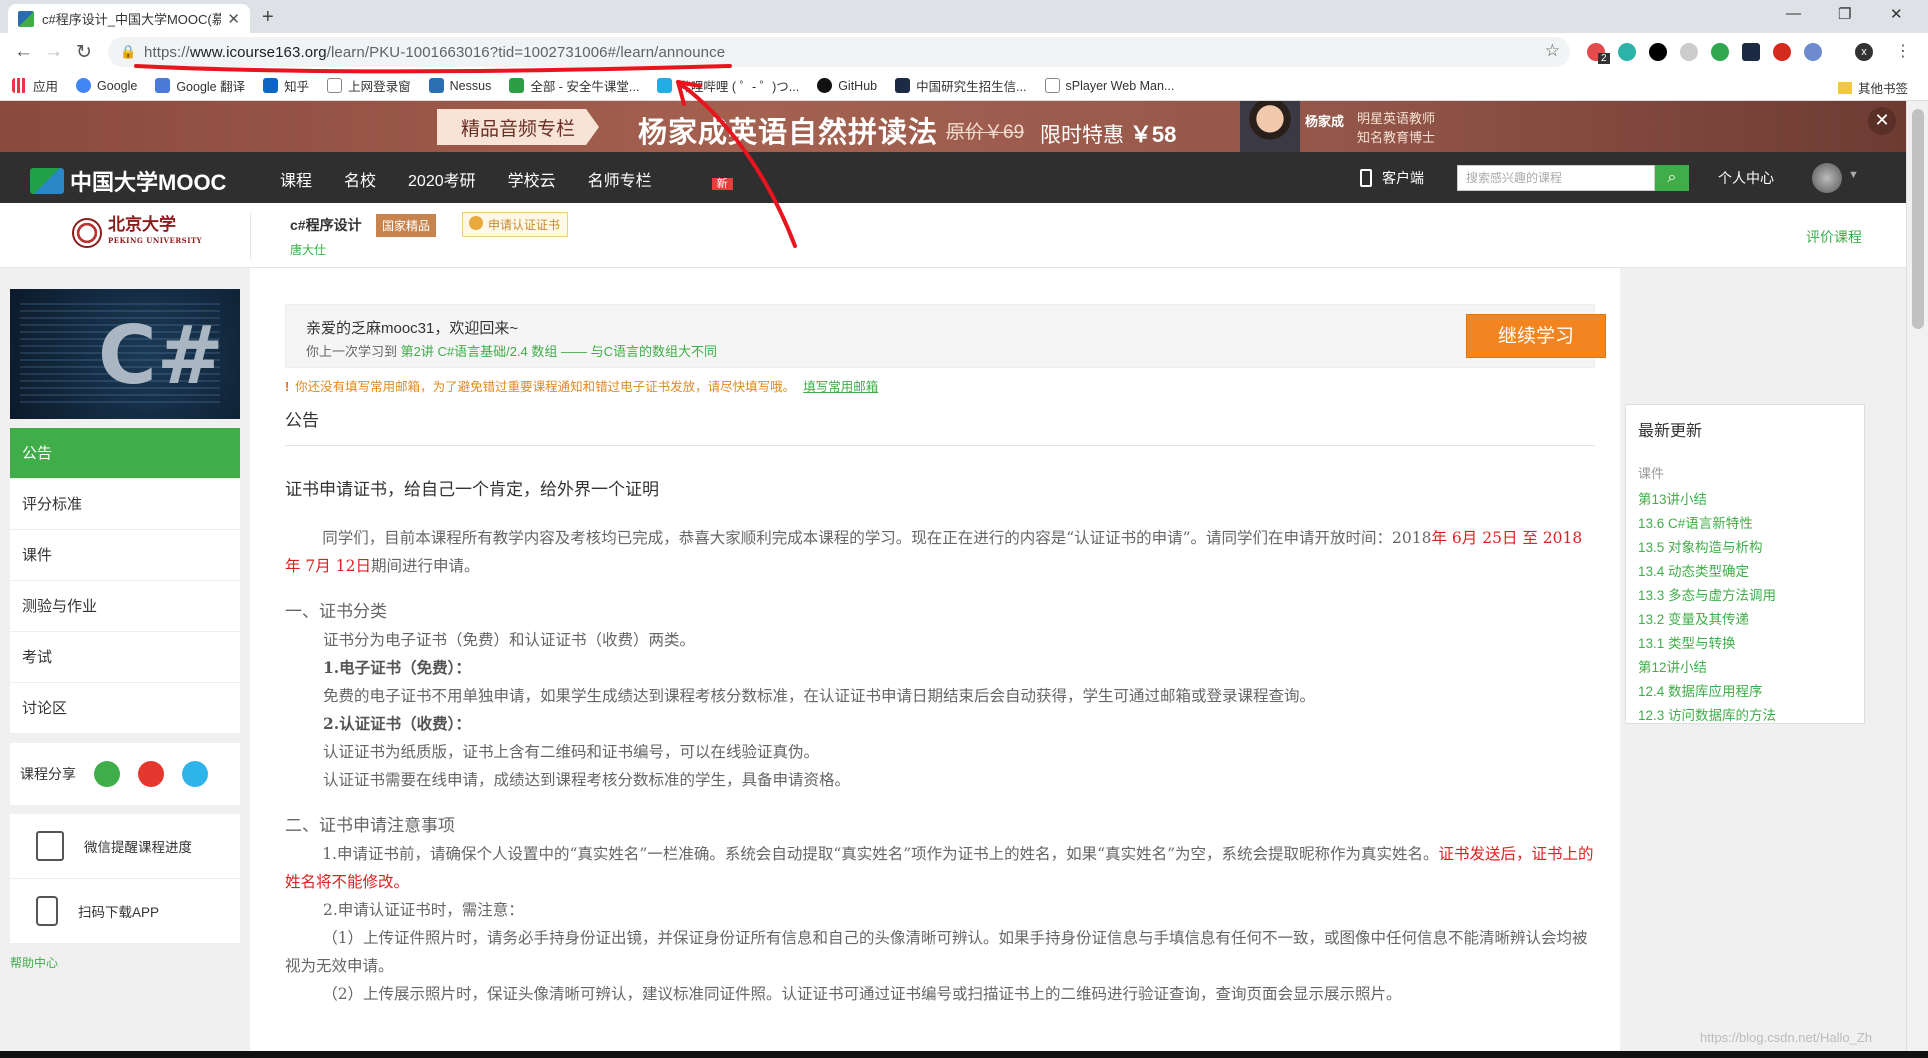 The image size is (1928, 1058). I want to click on bookmark-item: Google 翻译, so click(200, 85).